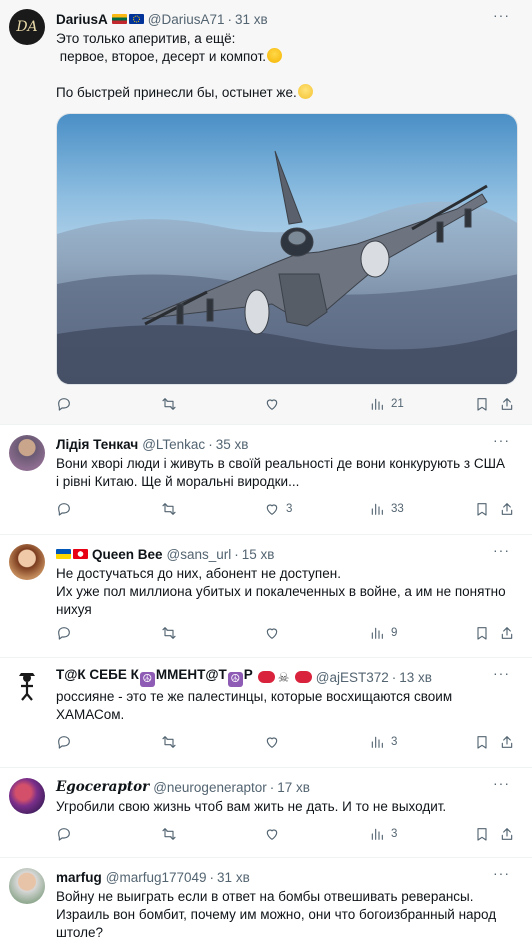 The height and width of the screenshot is (944, 532). Describe the element at coordinates (303, 677) in the screenshot. I see `no-entry-emoji-icon` at that location.